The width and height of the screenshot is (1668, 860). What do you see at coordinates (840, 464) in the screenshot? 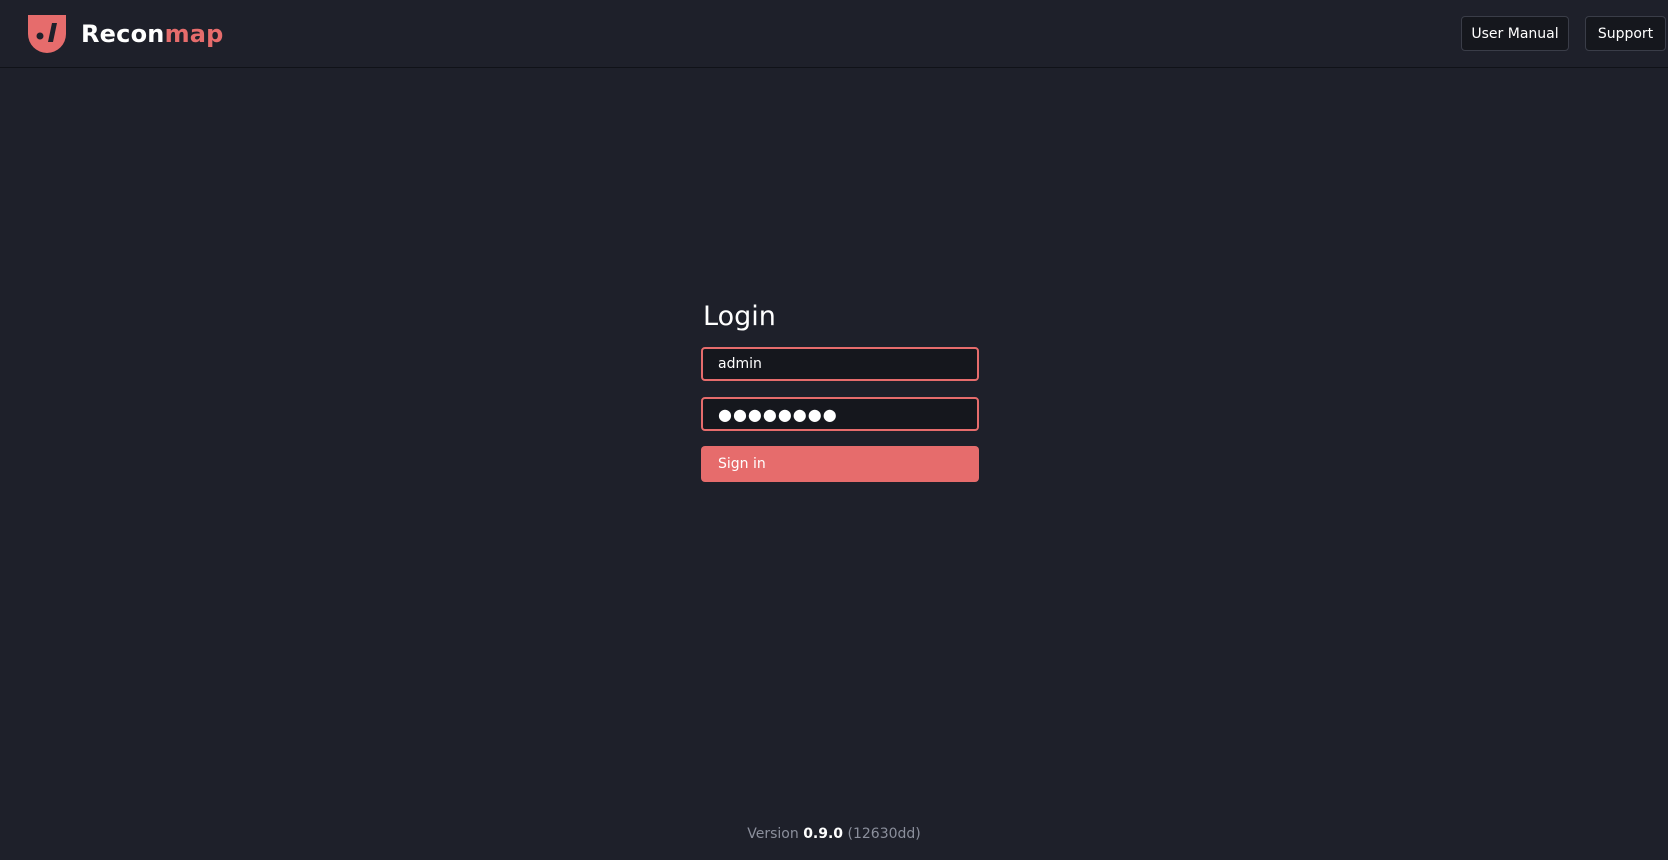
I see `sign-in-button: Sign in` at bounding box center [840, 464].